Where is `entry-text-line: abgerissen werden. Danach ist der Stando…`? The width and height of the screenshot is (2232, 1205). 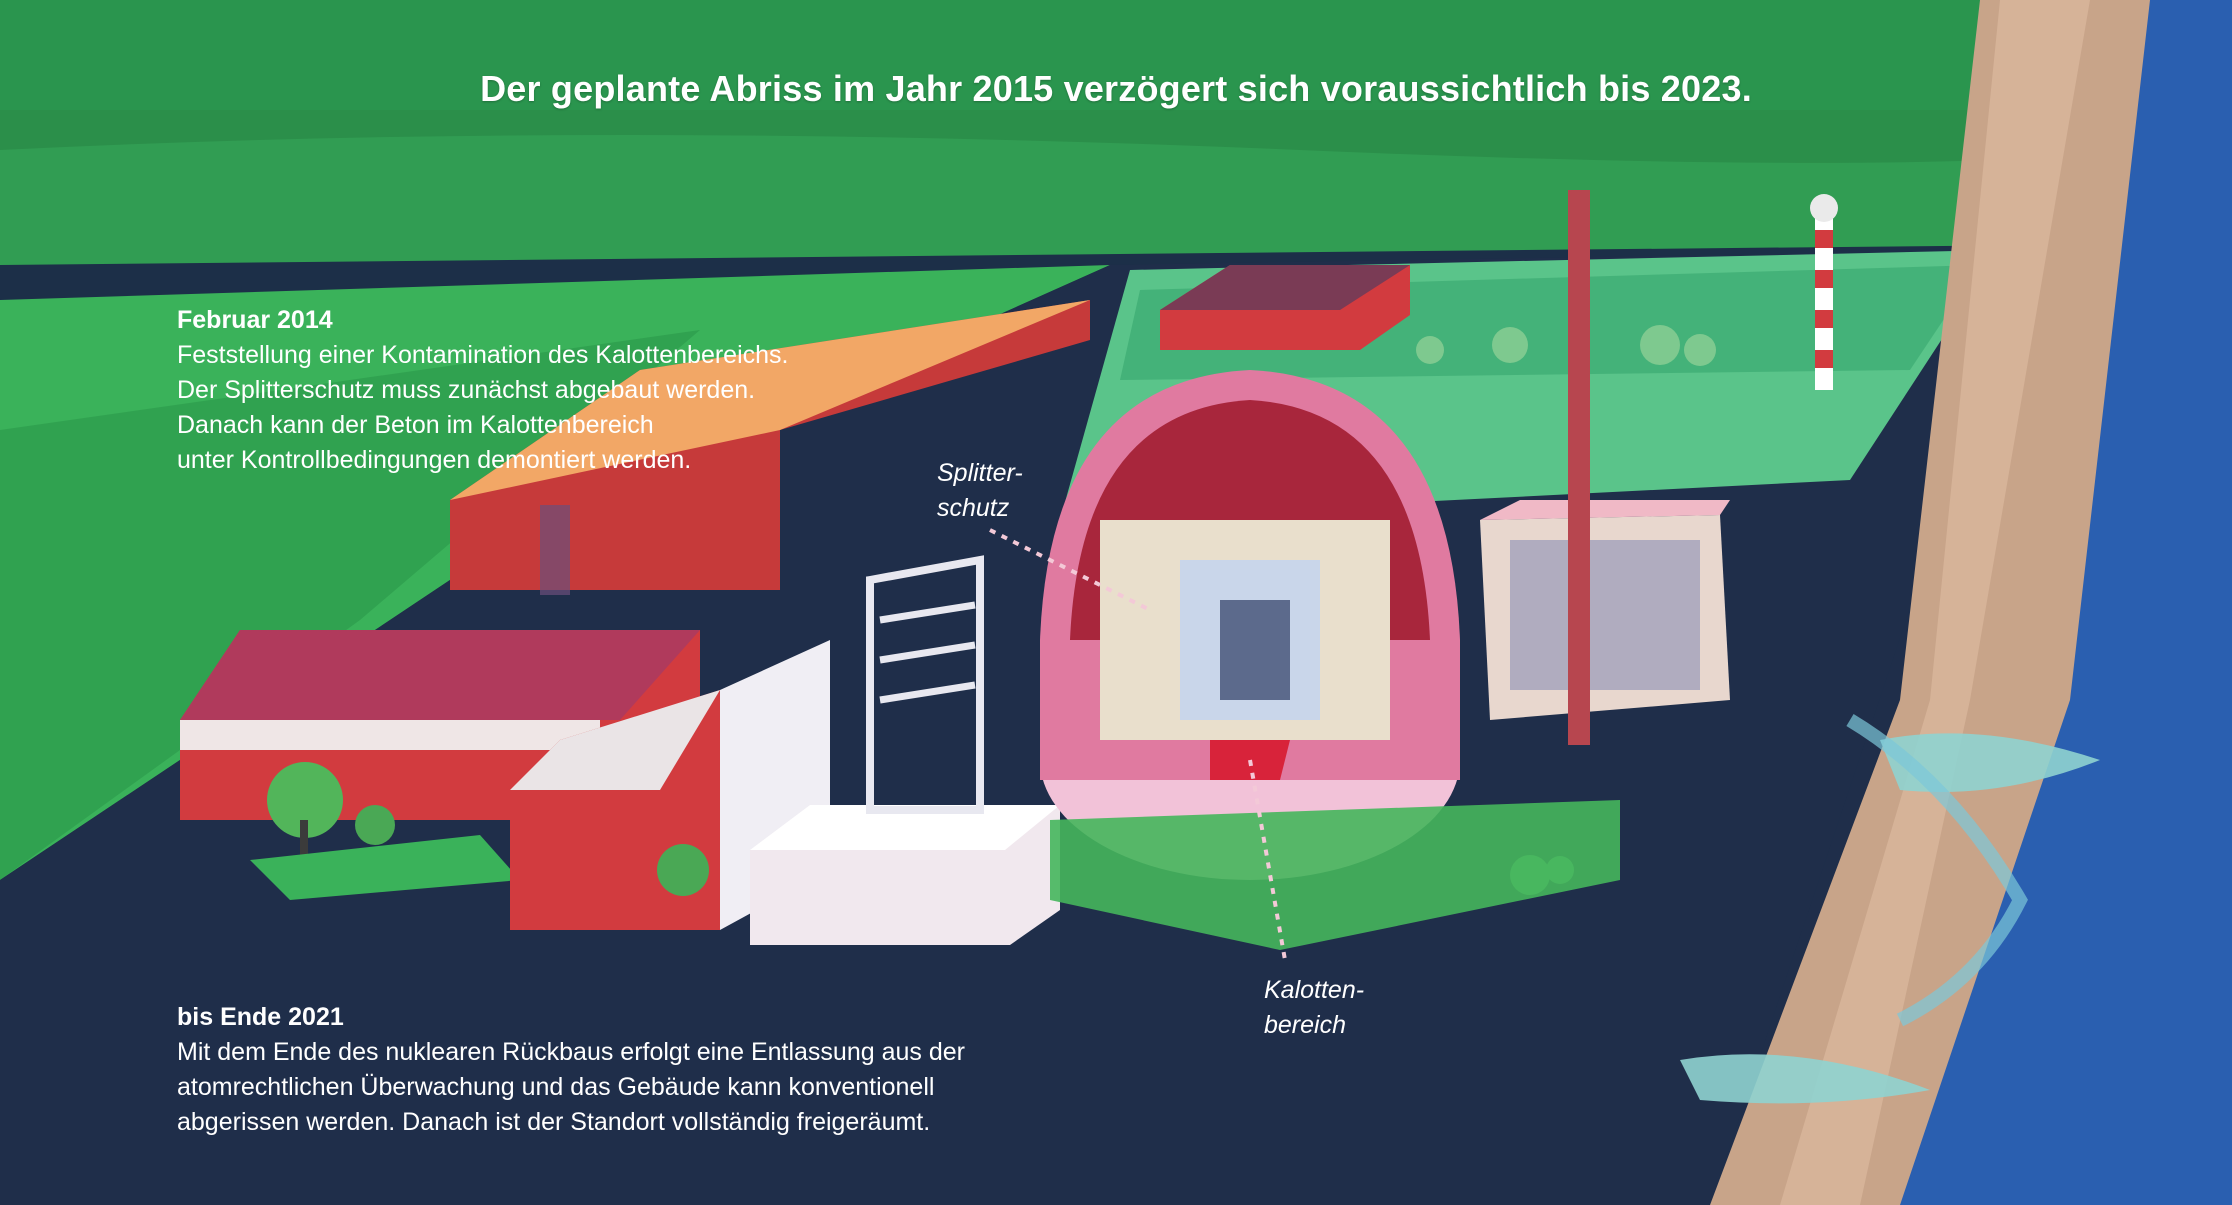 entry-text-line: abgerissen werden. Danach ist der Stando… is located at coordinates (554, 1122).